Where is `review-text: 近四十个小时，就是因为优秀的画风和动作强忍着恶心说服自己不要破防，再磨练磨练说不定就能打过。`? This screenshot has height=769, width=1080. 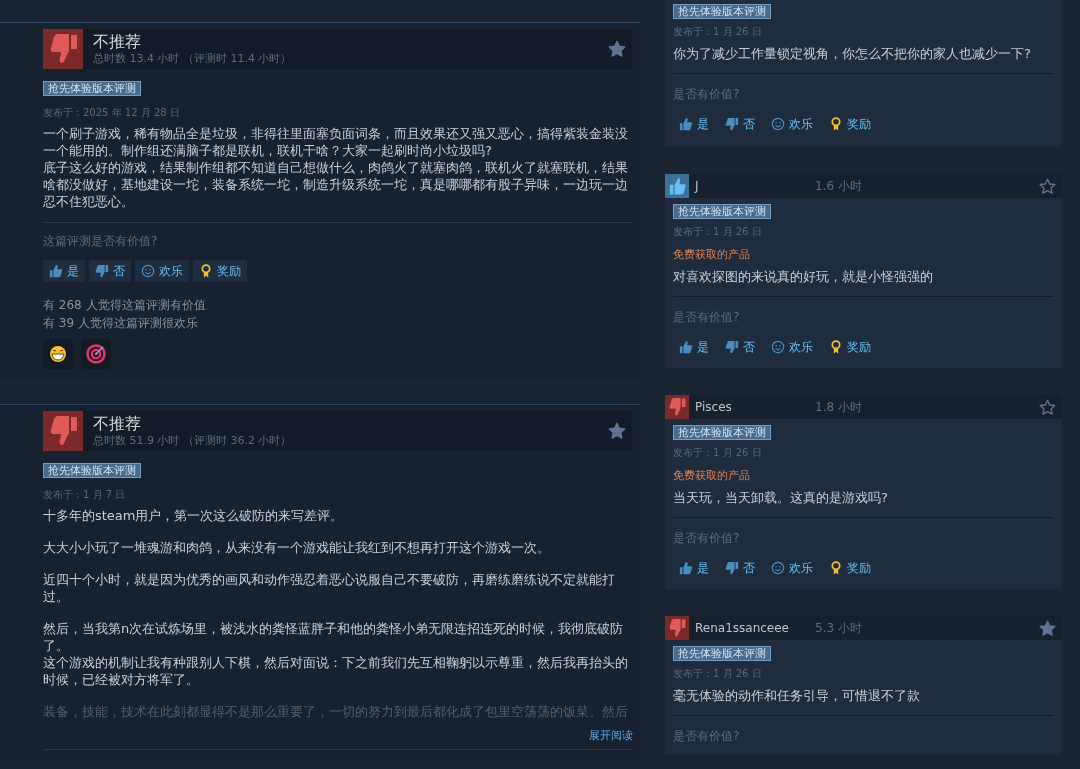
review-text: 近四十个小时，就是因为优秀的画风和动作强忍着恶心说服自己不要破防，再磨练磨练说不定就能打过。 is located at coordinates (329, 588).